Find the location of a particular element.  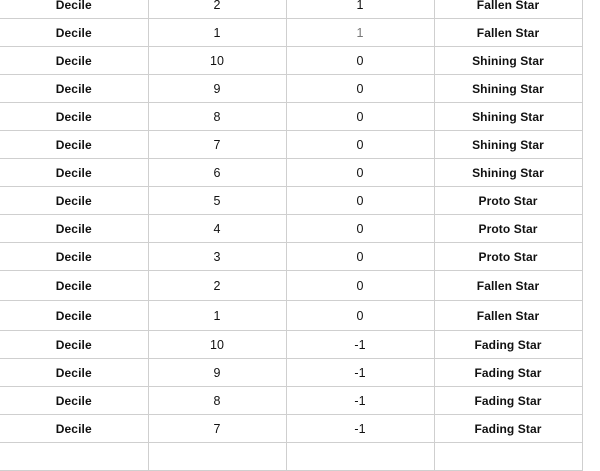

table-row is located at coordinates (291, 456).